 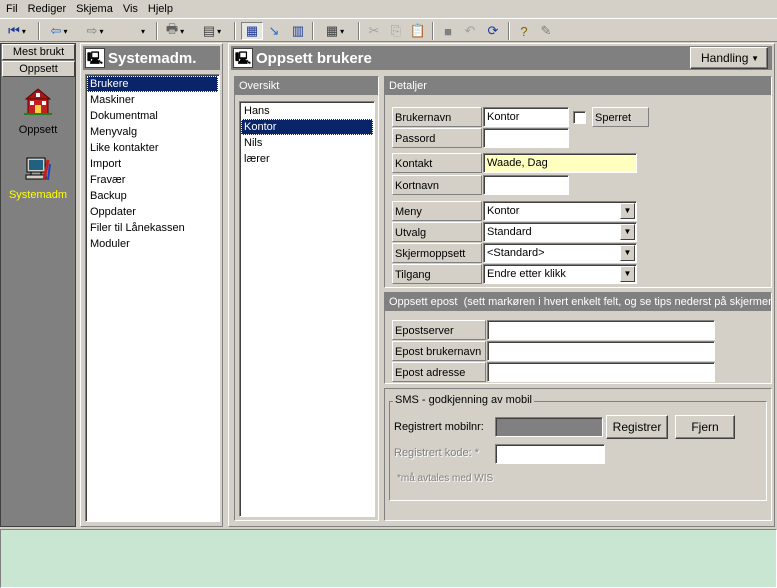 What do you see at coordinates (493, 31) in the screenshot?
I see `refresh-icon: ⟳` at bounding box center [493, 31].